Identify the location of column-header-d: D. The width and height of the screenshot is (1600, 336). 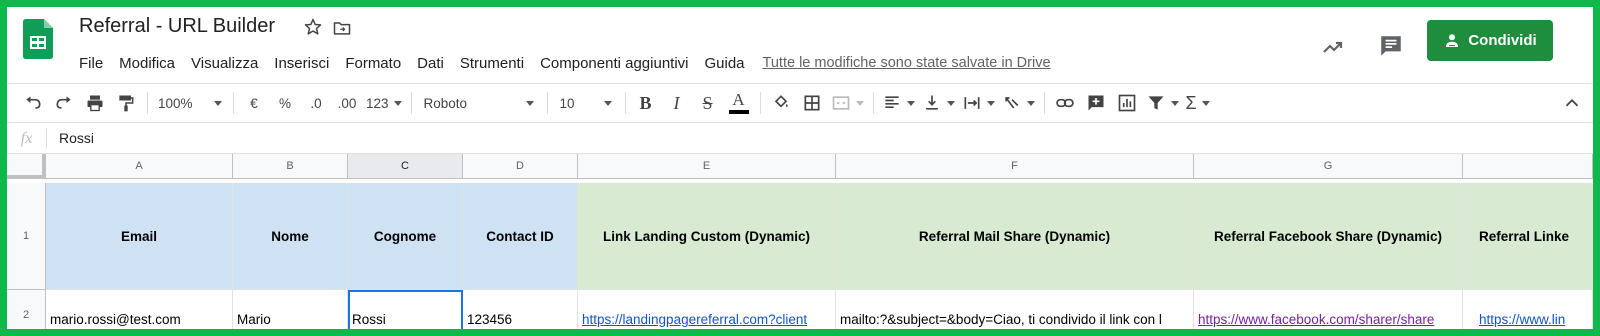
(520, 166).